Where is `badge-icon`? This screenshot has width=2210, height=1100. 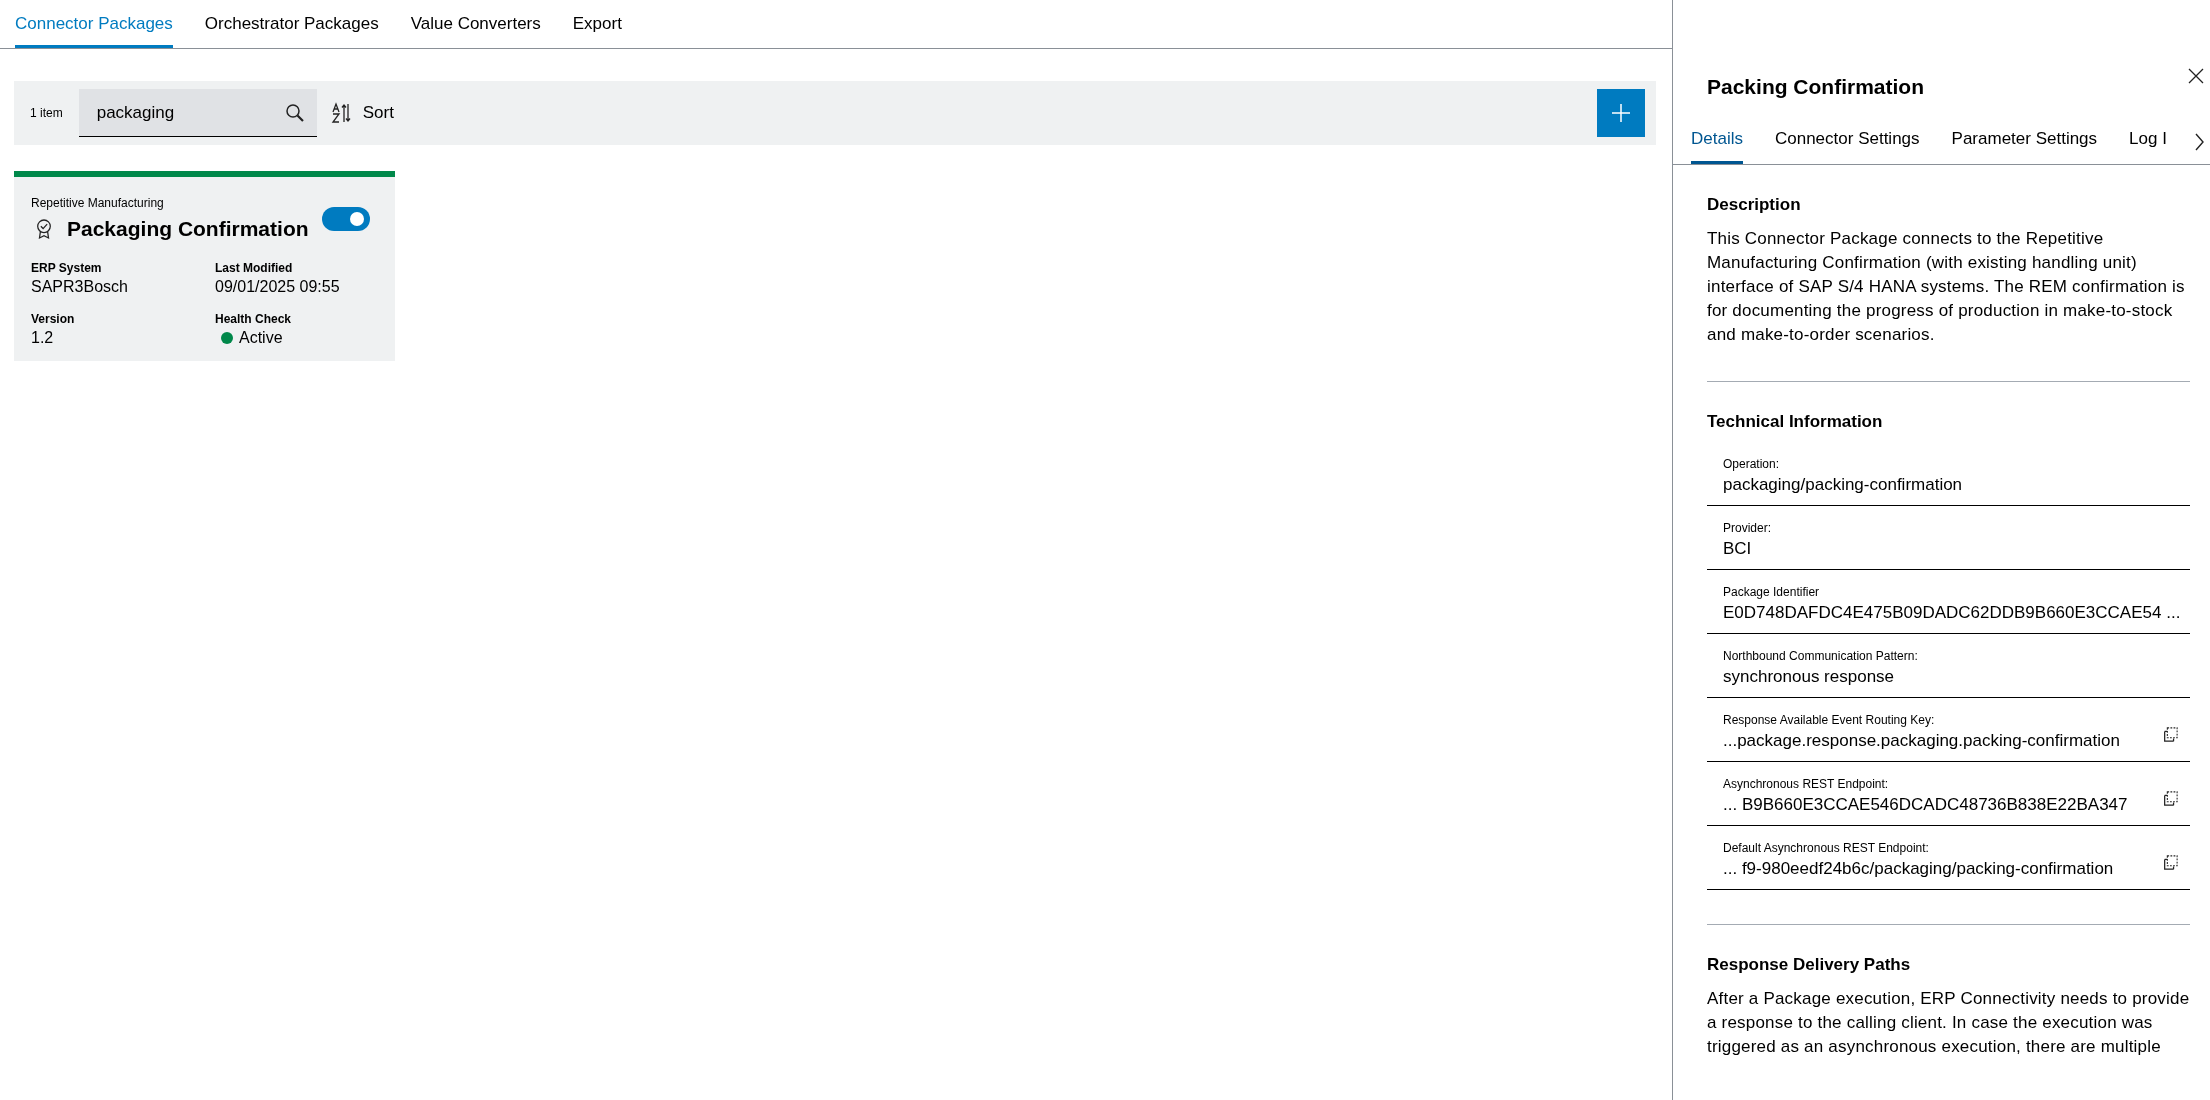 badge-icon is located at coordinates (44, 229).